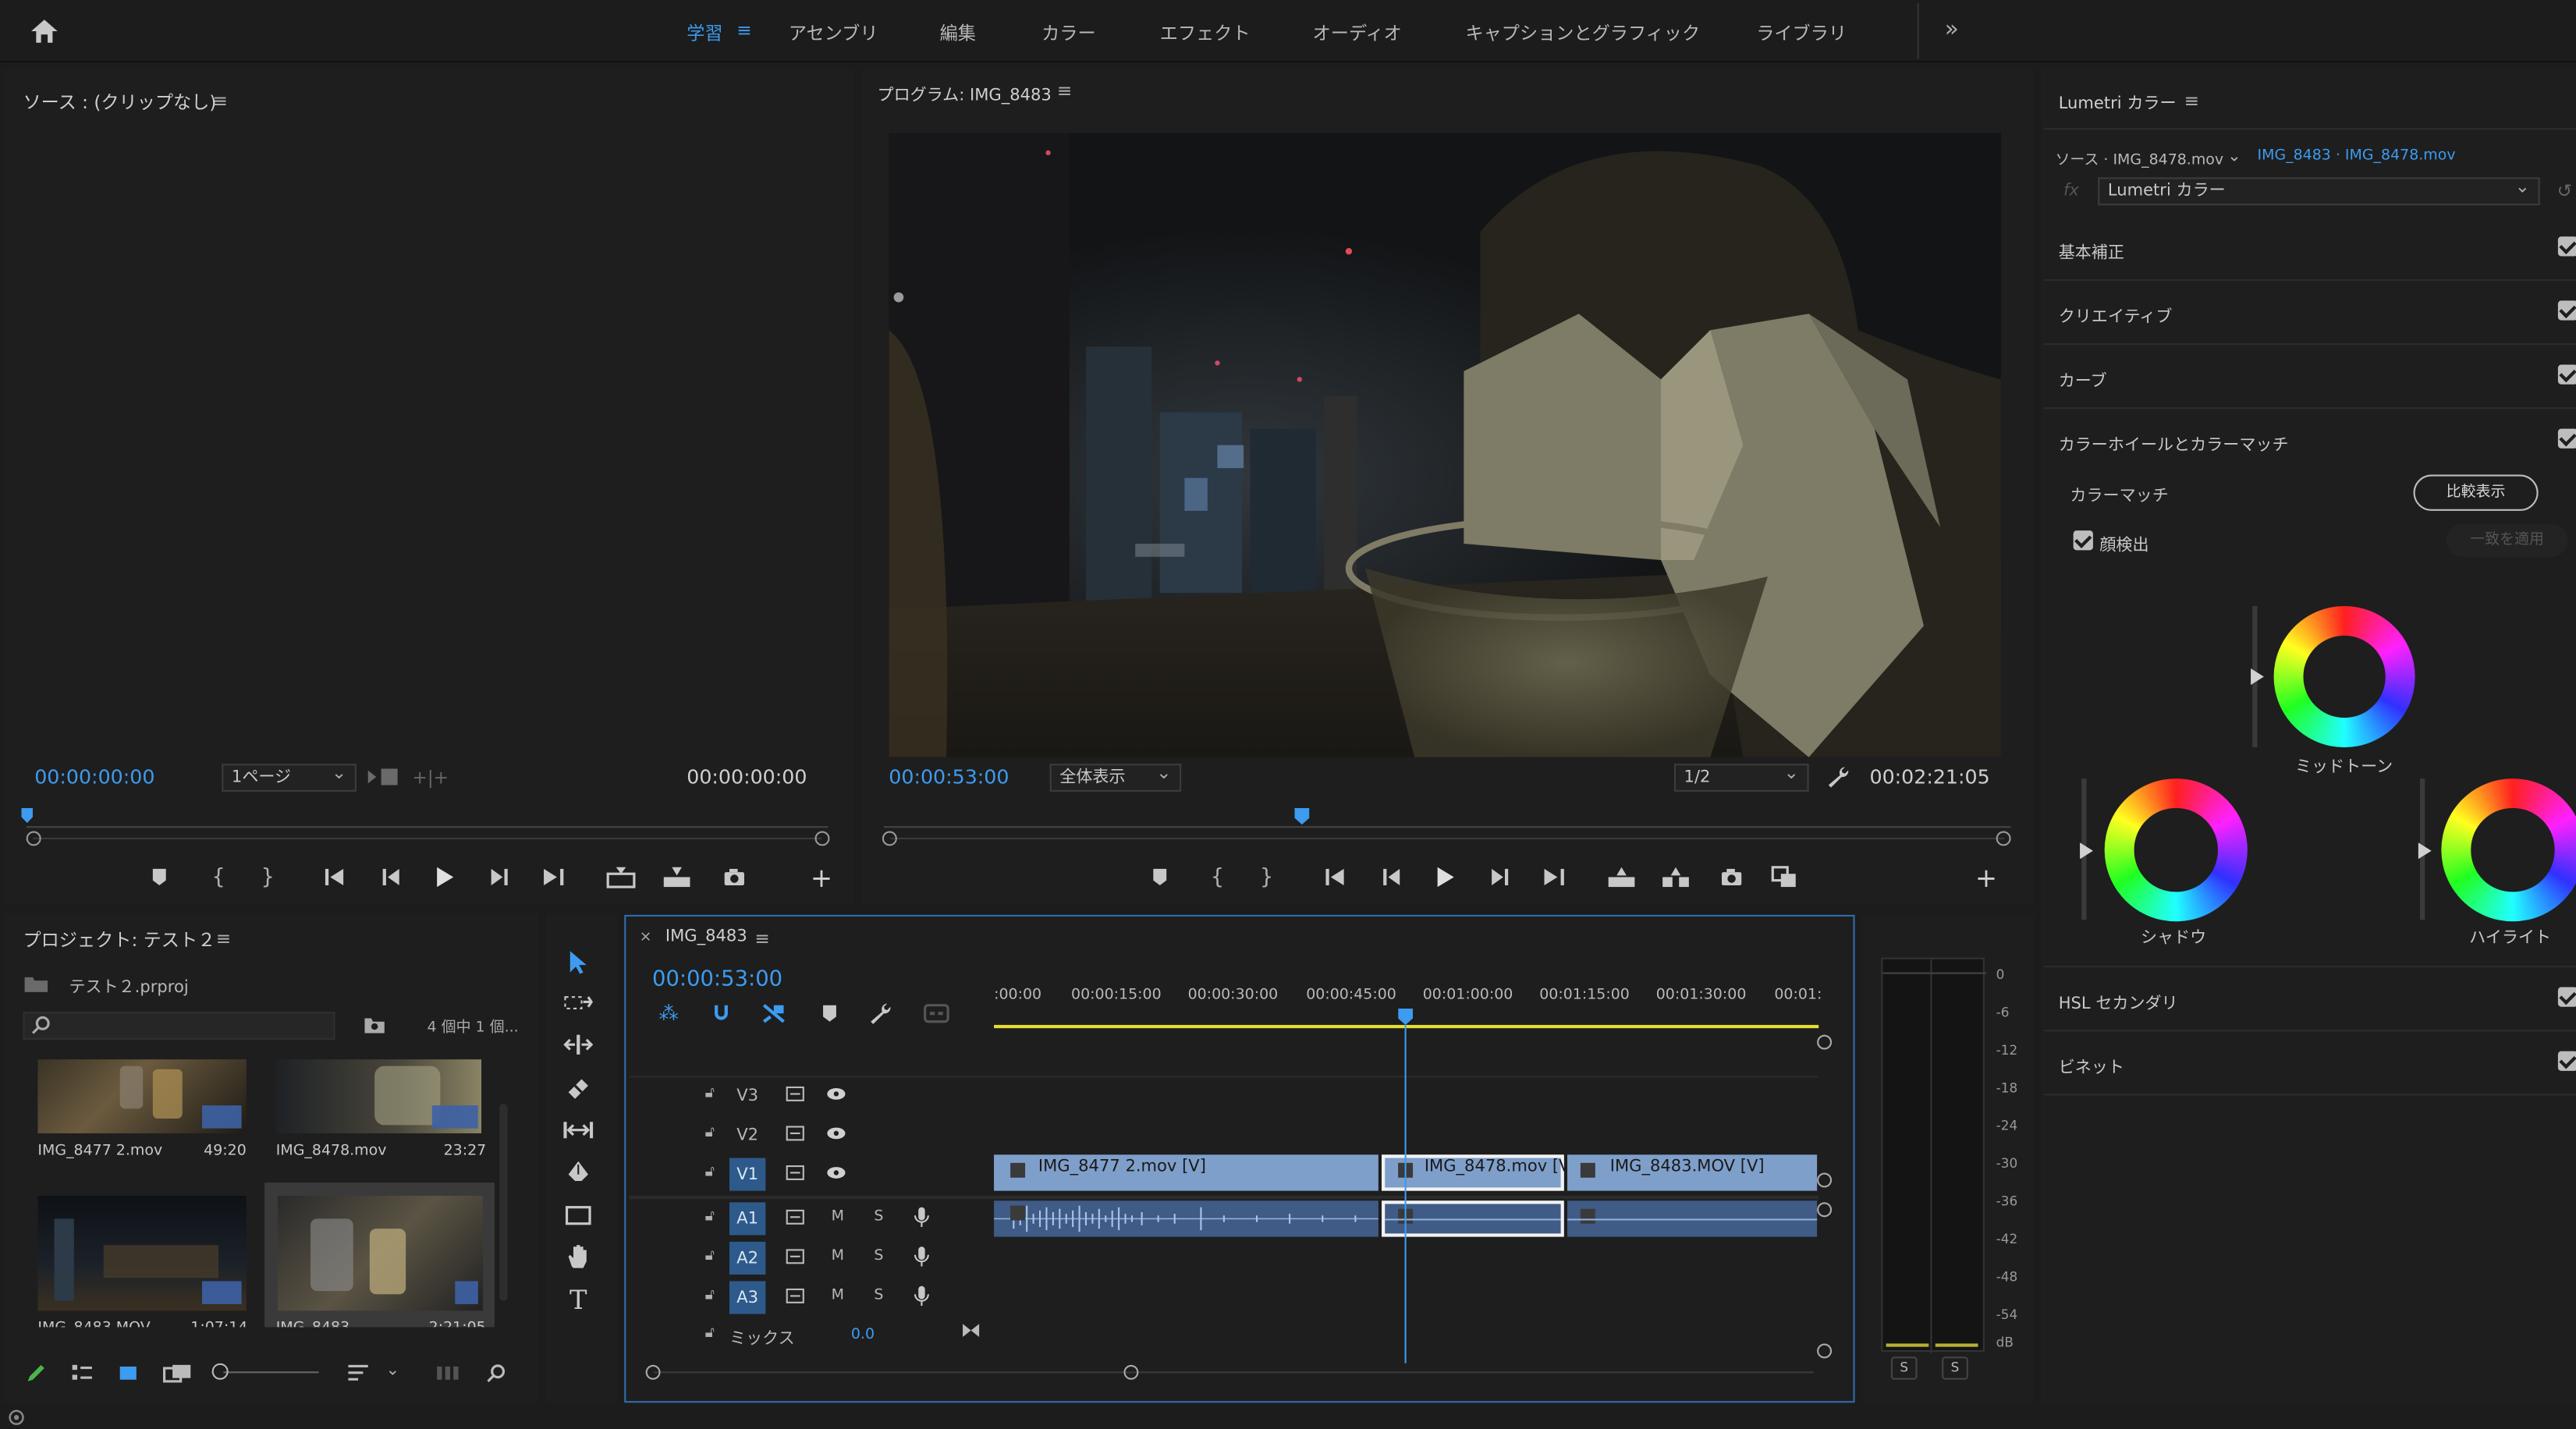 This screenshot has height=1429, width=2576. What do you see at coordinates (379, 1116) in the screenshot?
I see `project-item-1: IMG_8478.mov 23:27` at bounding box center [379, 1116].